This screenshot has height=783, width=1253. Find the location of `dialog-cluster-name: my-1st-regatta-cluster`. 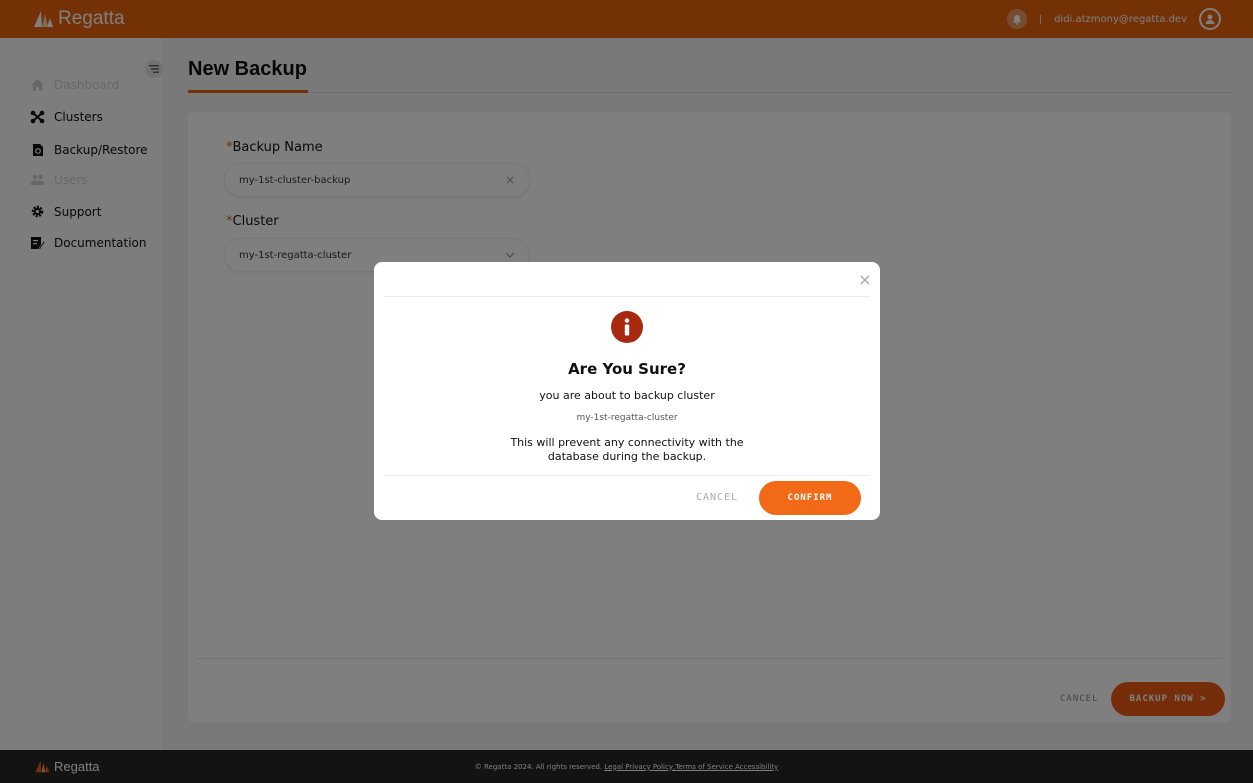

dialog-cluster-name: my-1st-regatta-cluster is located at coordinates (627, 418).